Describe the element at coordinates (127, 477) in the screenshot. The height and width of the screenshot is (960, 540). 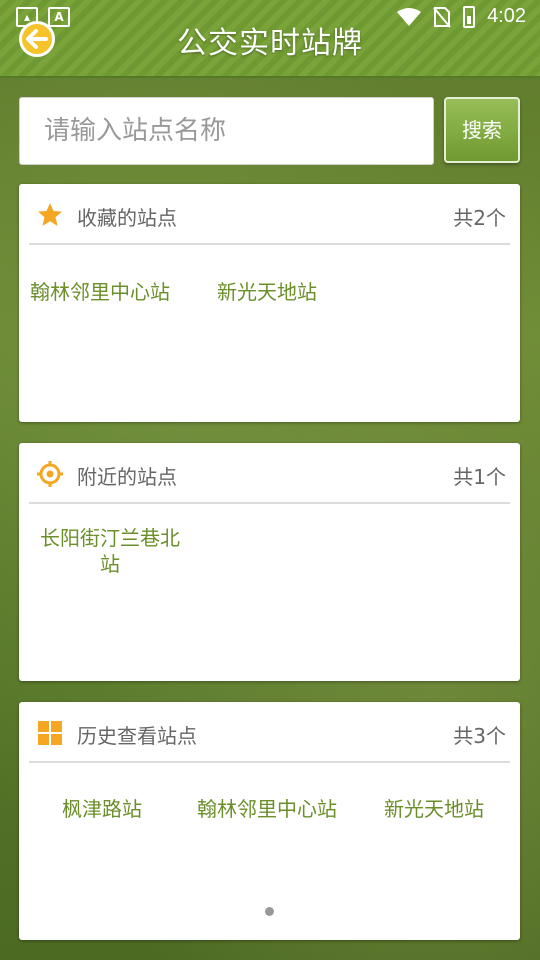
I see `nearby-title: 附近的站点` at that location.